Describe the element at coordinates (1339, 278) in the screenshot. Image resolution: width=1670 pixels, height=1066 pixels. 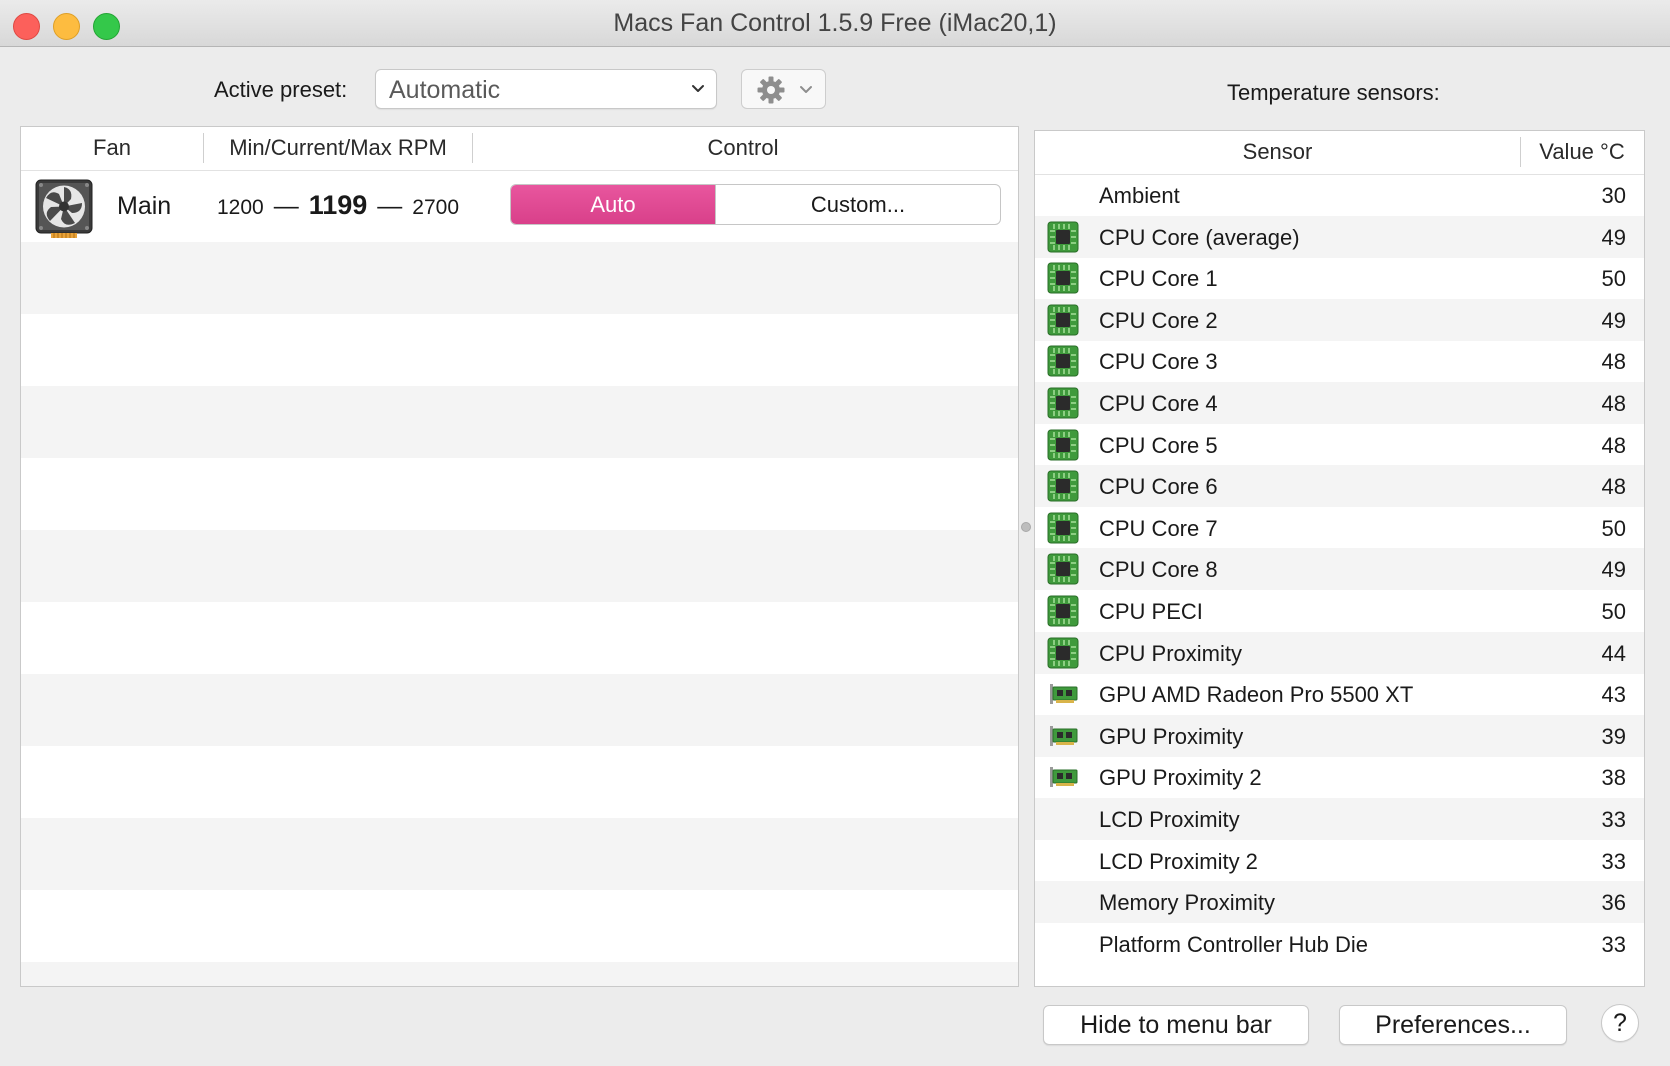
I see `sensor-row: CPU Core 1 50` at that location.